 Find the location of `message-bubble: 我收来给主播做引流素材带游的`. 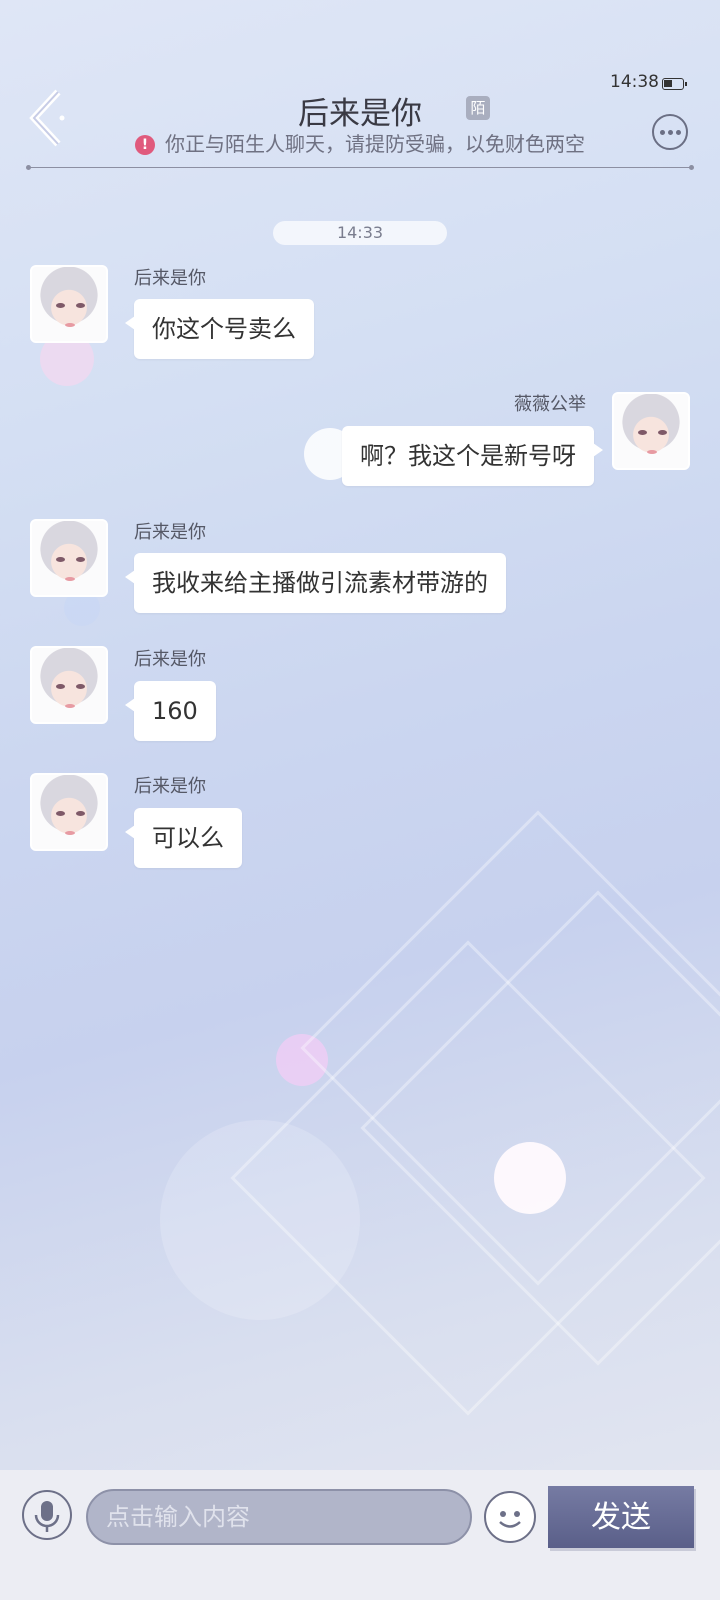

message-bubble: 我收来给主播做引流素材带游的 is located at coordinates (315, 583).